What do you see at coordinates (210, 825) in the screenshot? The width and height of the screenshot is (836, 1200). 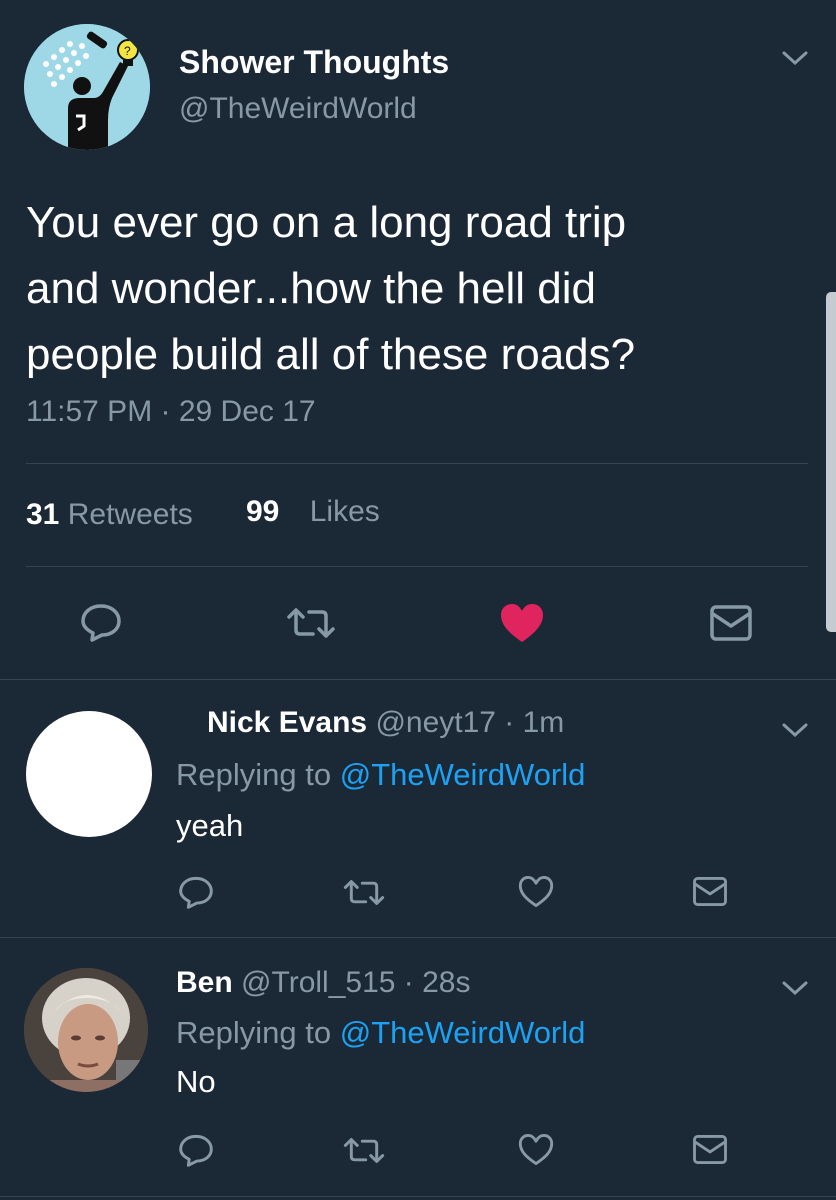 I see `reply-text: yeah` at bounding box center [210, 825].